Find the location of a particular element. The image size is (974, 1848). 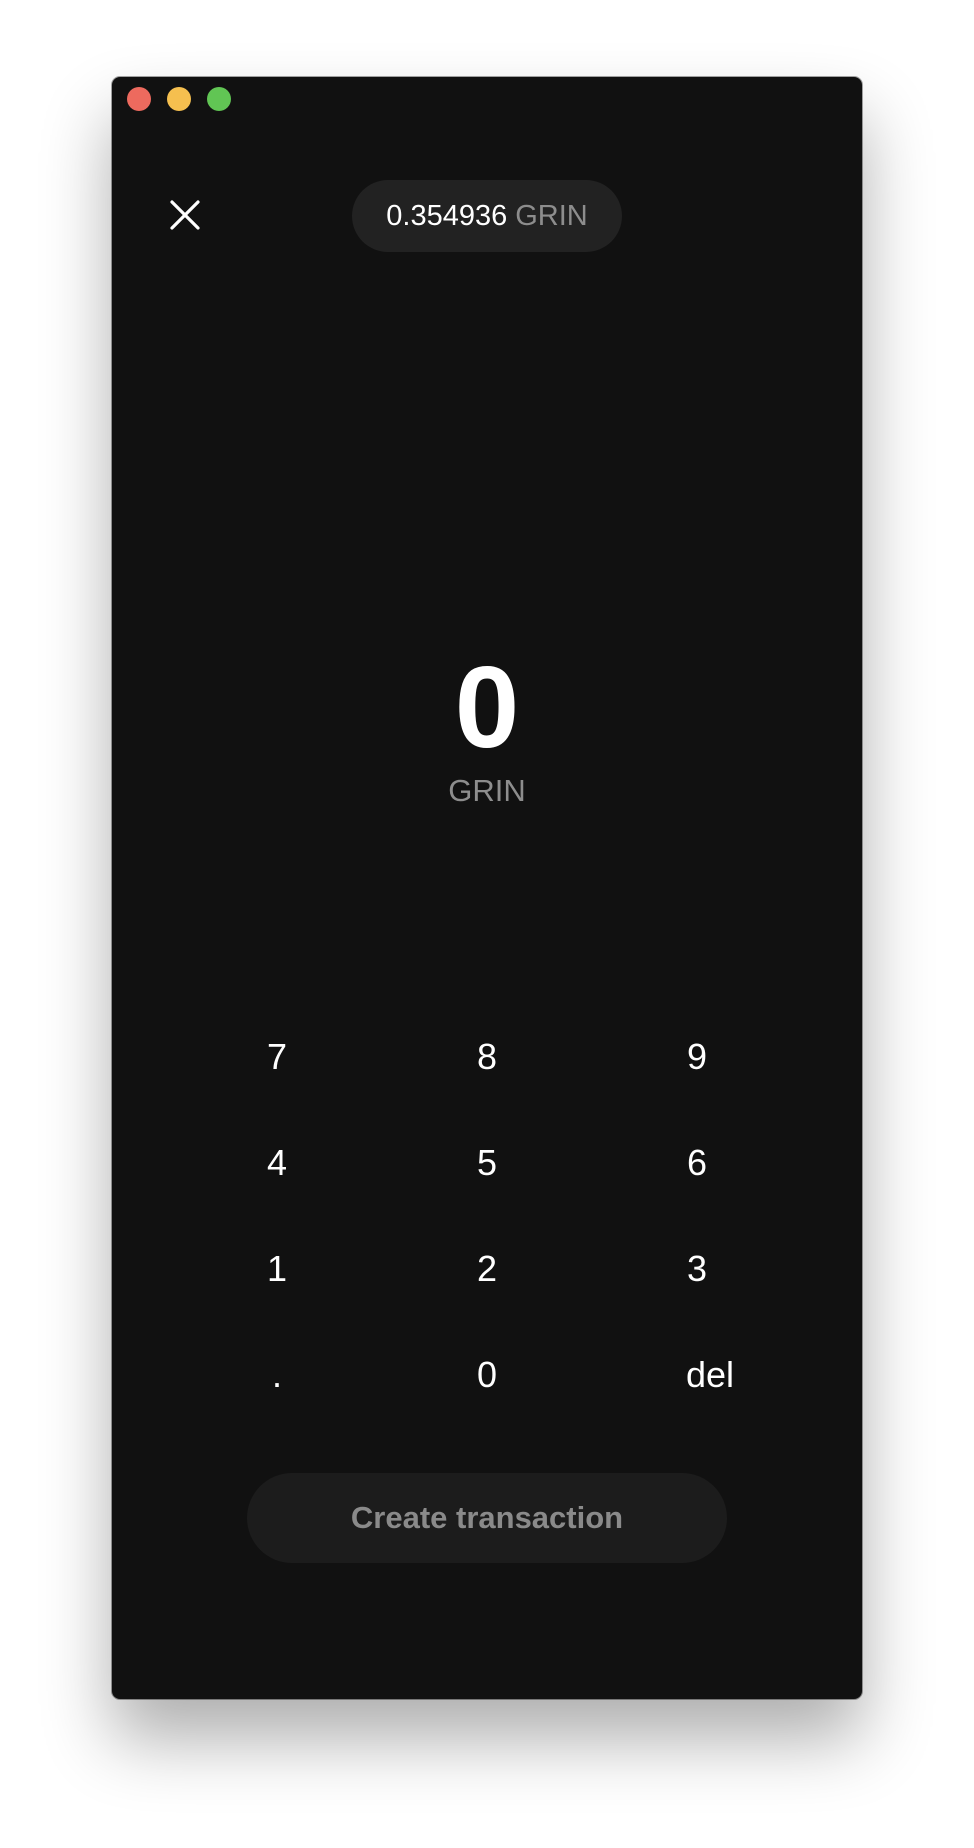

close-button is located at coordinates (185, 215).